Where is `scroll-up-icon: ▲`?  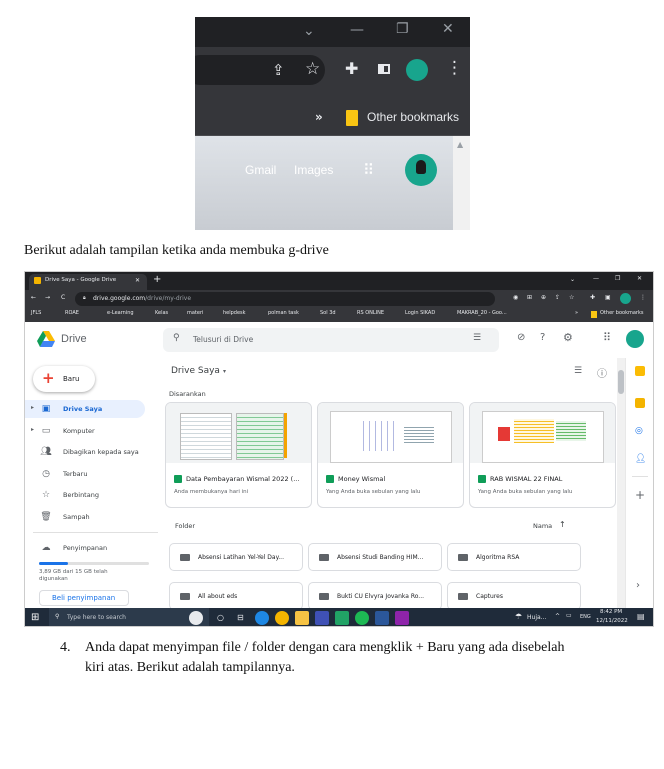
scroll-up-icon: ▲ is located at coordinates (460, 144).